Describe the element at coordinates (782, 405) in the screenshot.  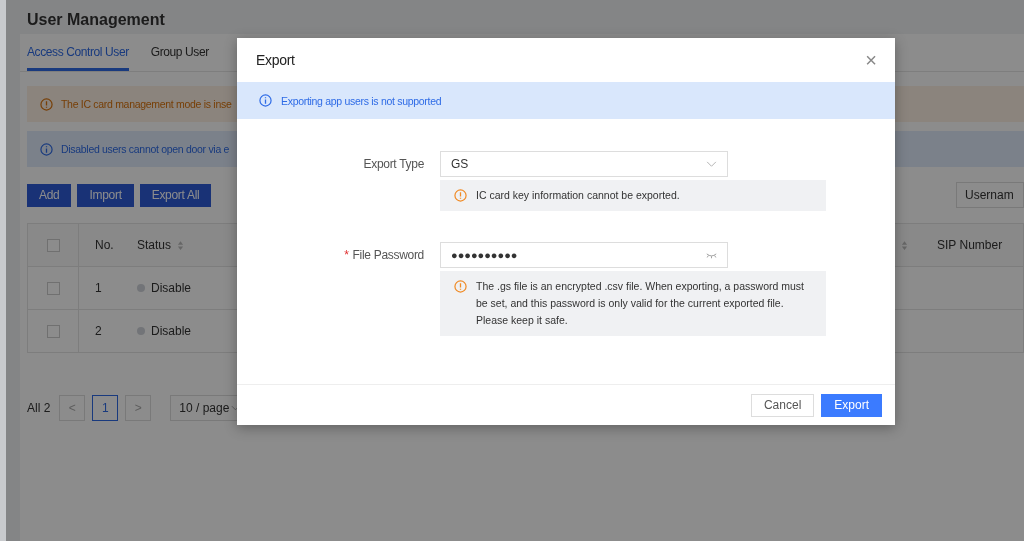
I see `cancel-button: Cancel` at that location.